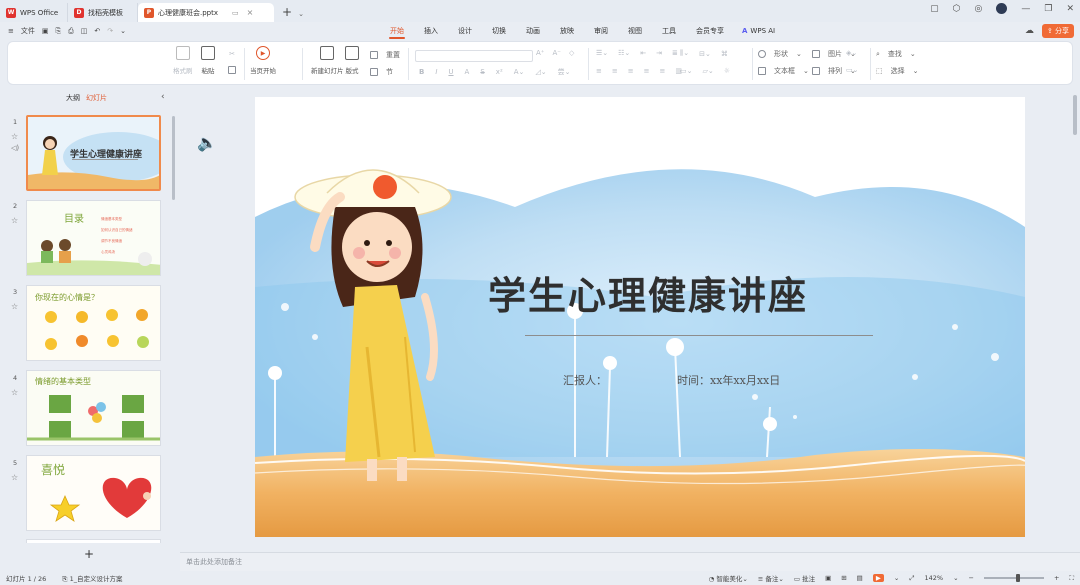  Describe the element at coordinates (571, 53) in the screenshot. I see `clear-format-icon: ◇` at that location.